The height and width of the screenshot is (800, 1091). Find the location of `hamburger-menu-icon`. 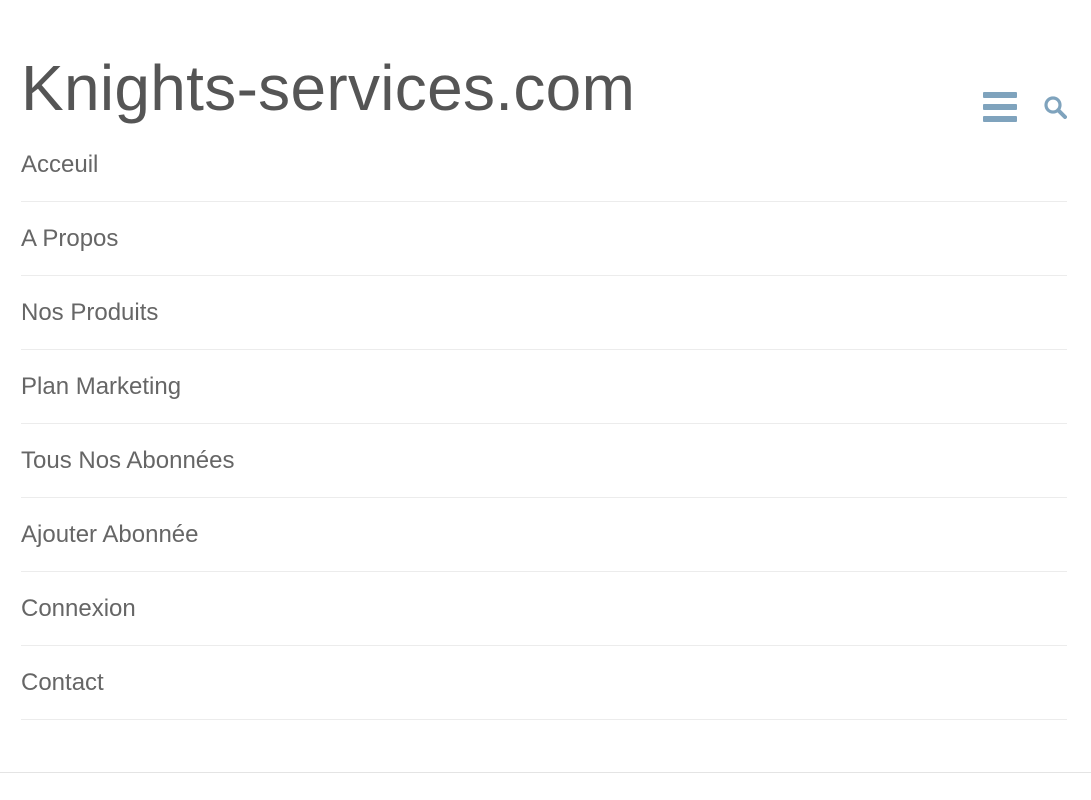

hamburger-menu-icon is located at coordinates (1000, 109).